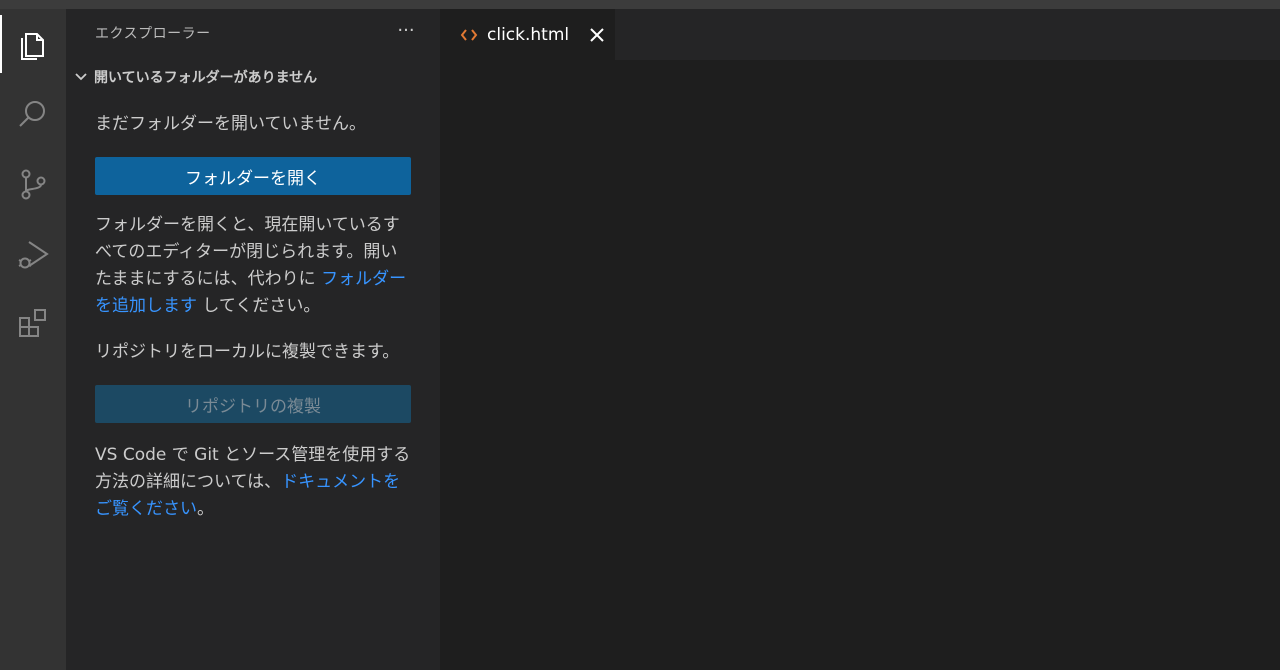 This screenshot has width=1280, height=670. I want to click on clone-message: リポジトリをローカルに複製できます。, so click(247, 352).